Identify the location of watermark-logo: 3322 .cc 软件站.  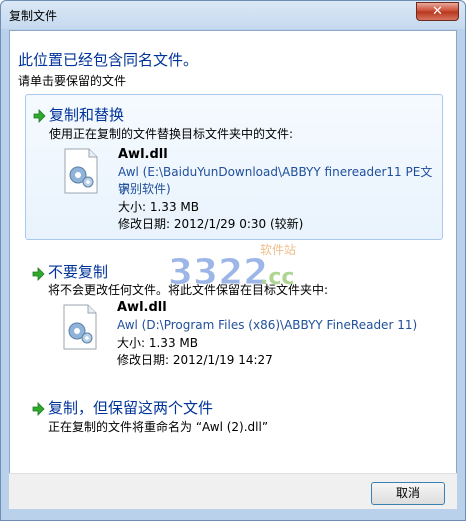
(241, 268).